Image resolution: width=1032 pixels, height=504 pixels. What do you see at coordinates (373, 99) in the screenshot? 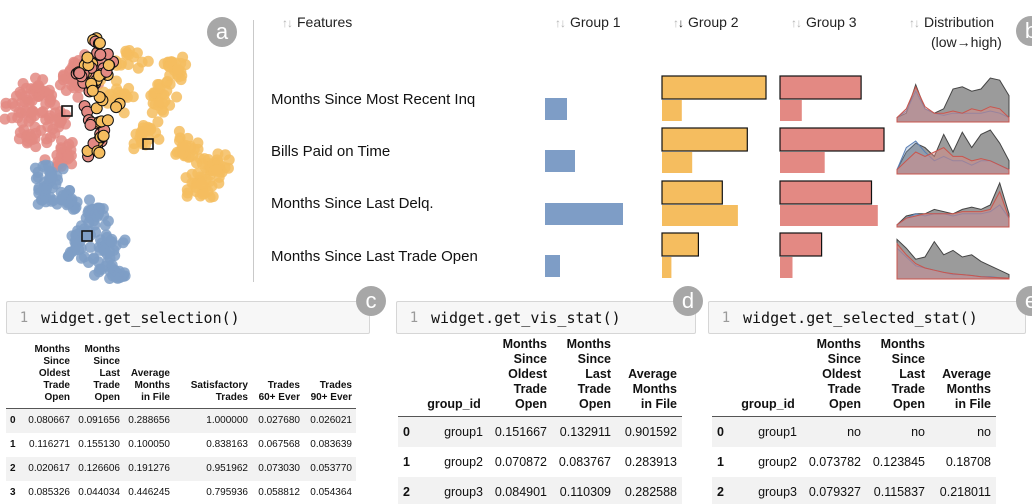
I see `feature-label: Months Since Most Recent Inq` at bounding box center [373, 99].